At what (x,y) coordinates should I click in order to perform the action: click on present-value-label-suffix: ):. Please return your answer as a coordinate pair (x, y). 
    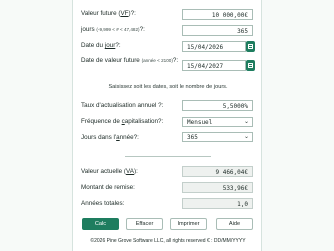
    Looking at the image, I should click on (135, 171).